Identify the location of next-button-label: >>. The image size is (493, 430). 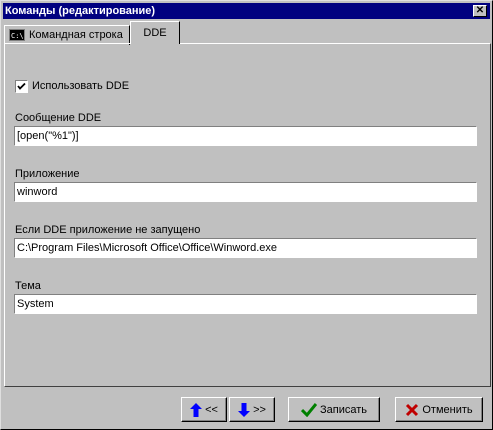
(259, 409).